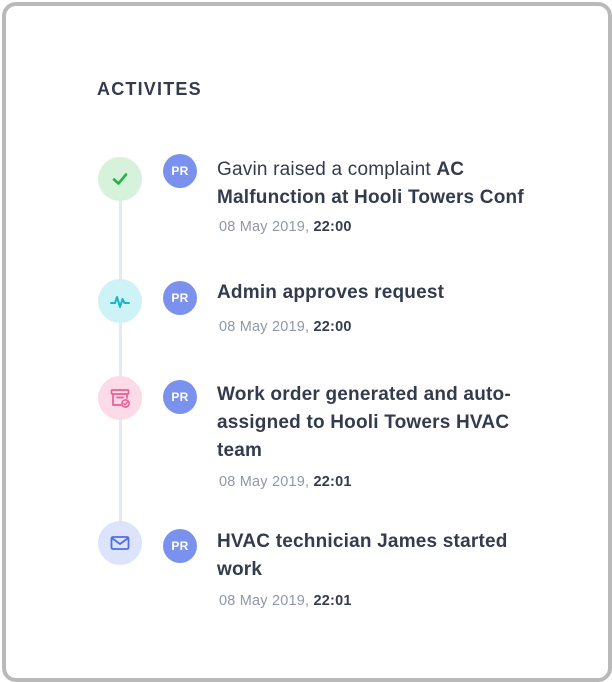  I want to click on archive-check-icon, so click(120, 398).